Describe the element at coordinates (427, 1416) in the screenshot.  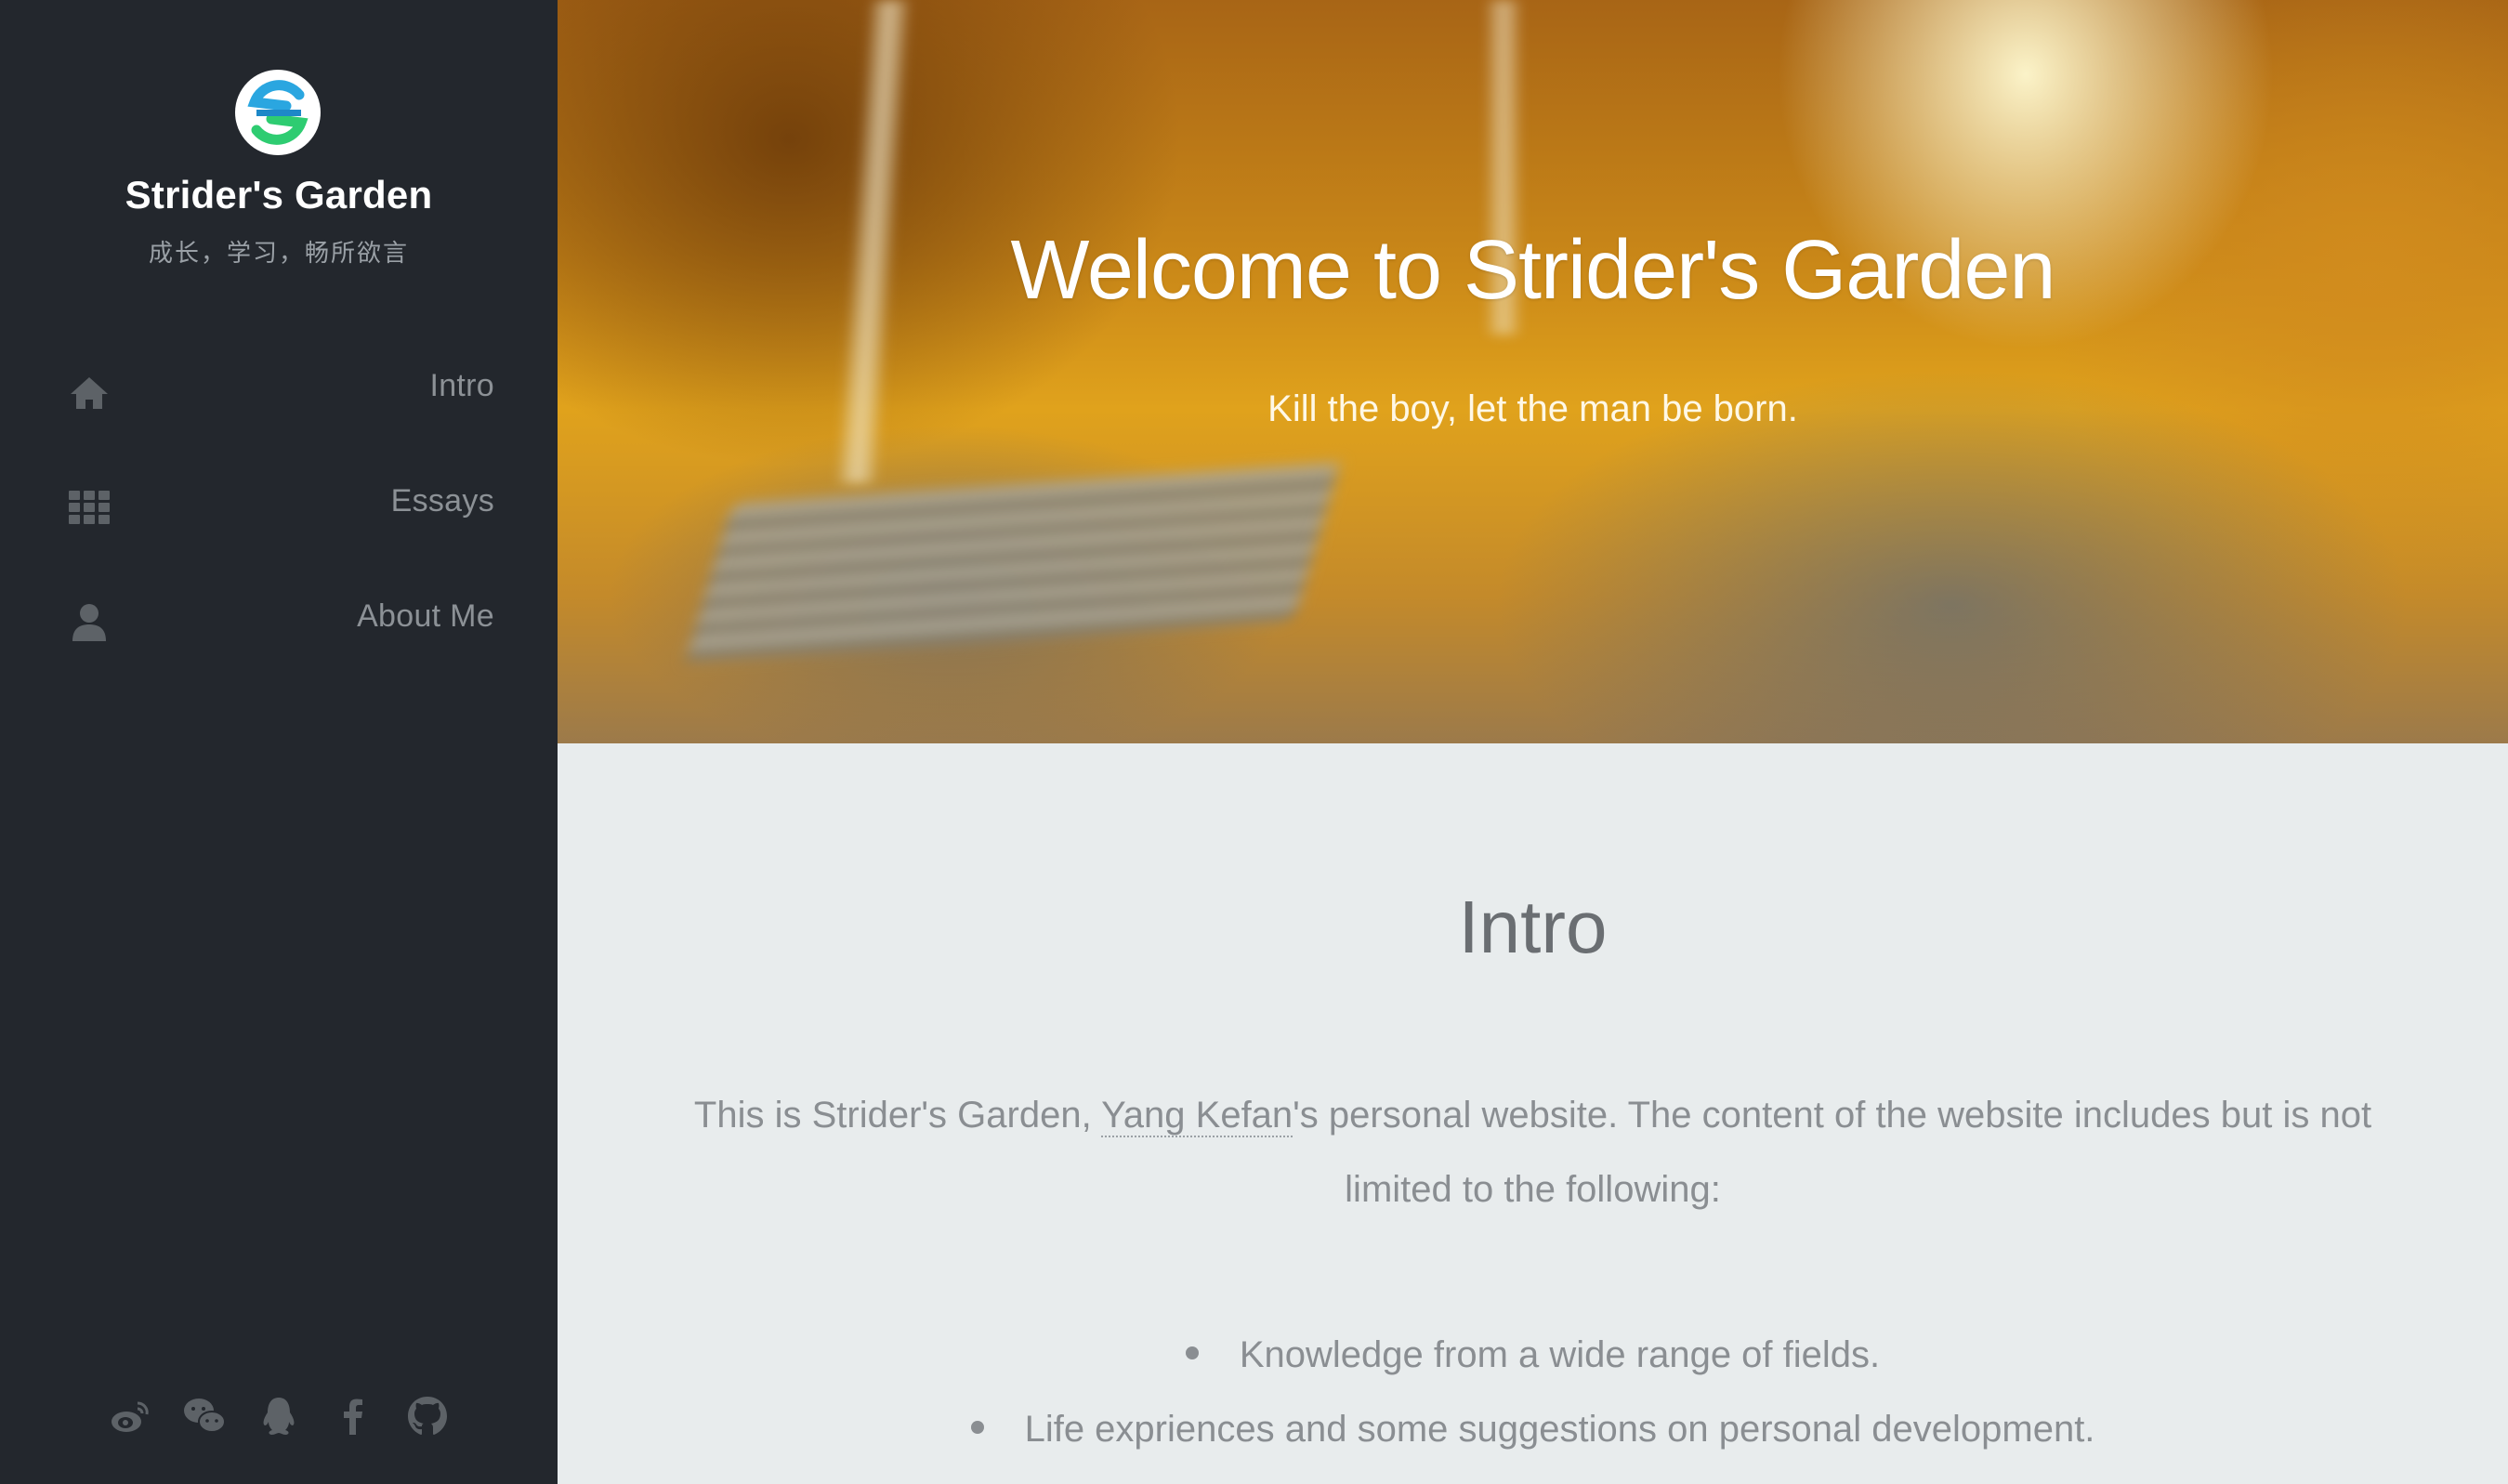
I see `github-icon` at that location.